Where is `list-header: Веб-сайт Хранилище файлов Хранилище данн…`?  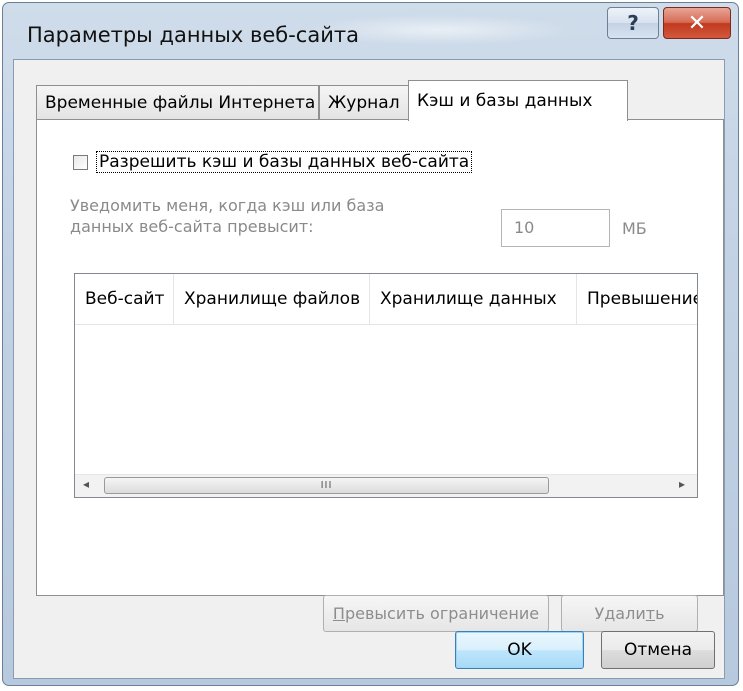
list-header: Веб-сайт Хранилище файлов Хранилище данн… is located at coordinates (386, 299).